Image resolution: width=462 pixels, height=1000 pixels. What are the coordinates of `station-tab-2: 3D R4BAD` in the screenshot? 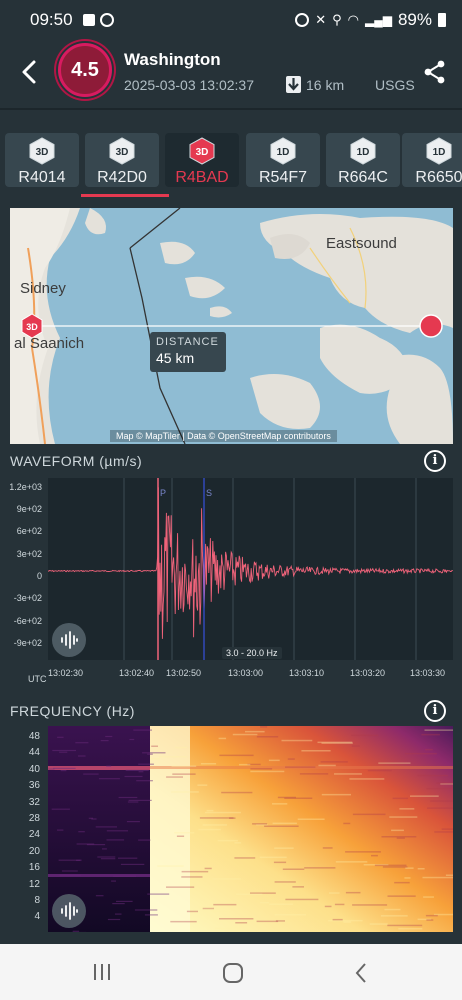 It's located at (202, 160).